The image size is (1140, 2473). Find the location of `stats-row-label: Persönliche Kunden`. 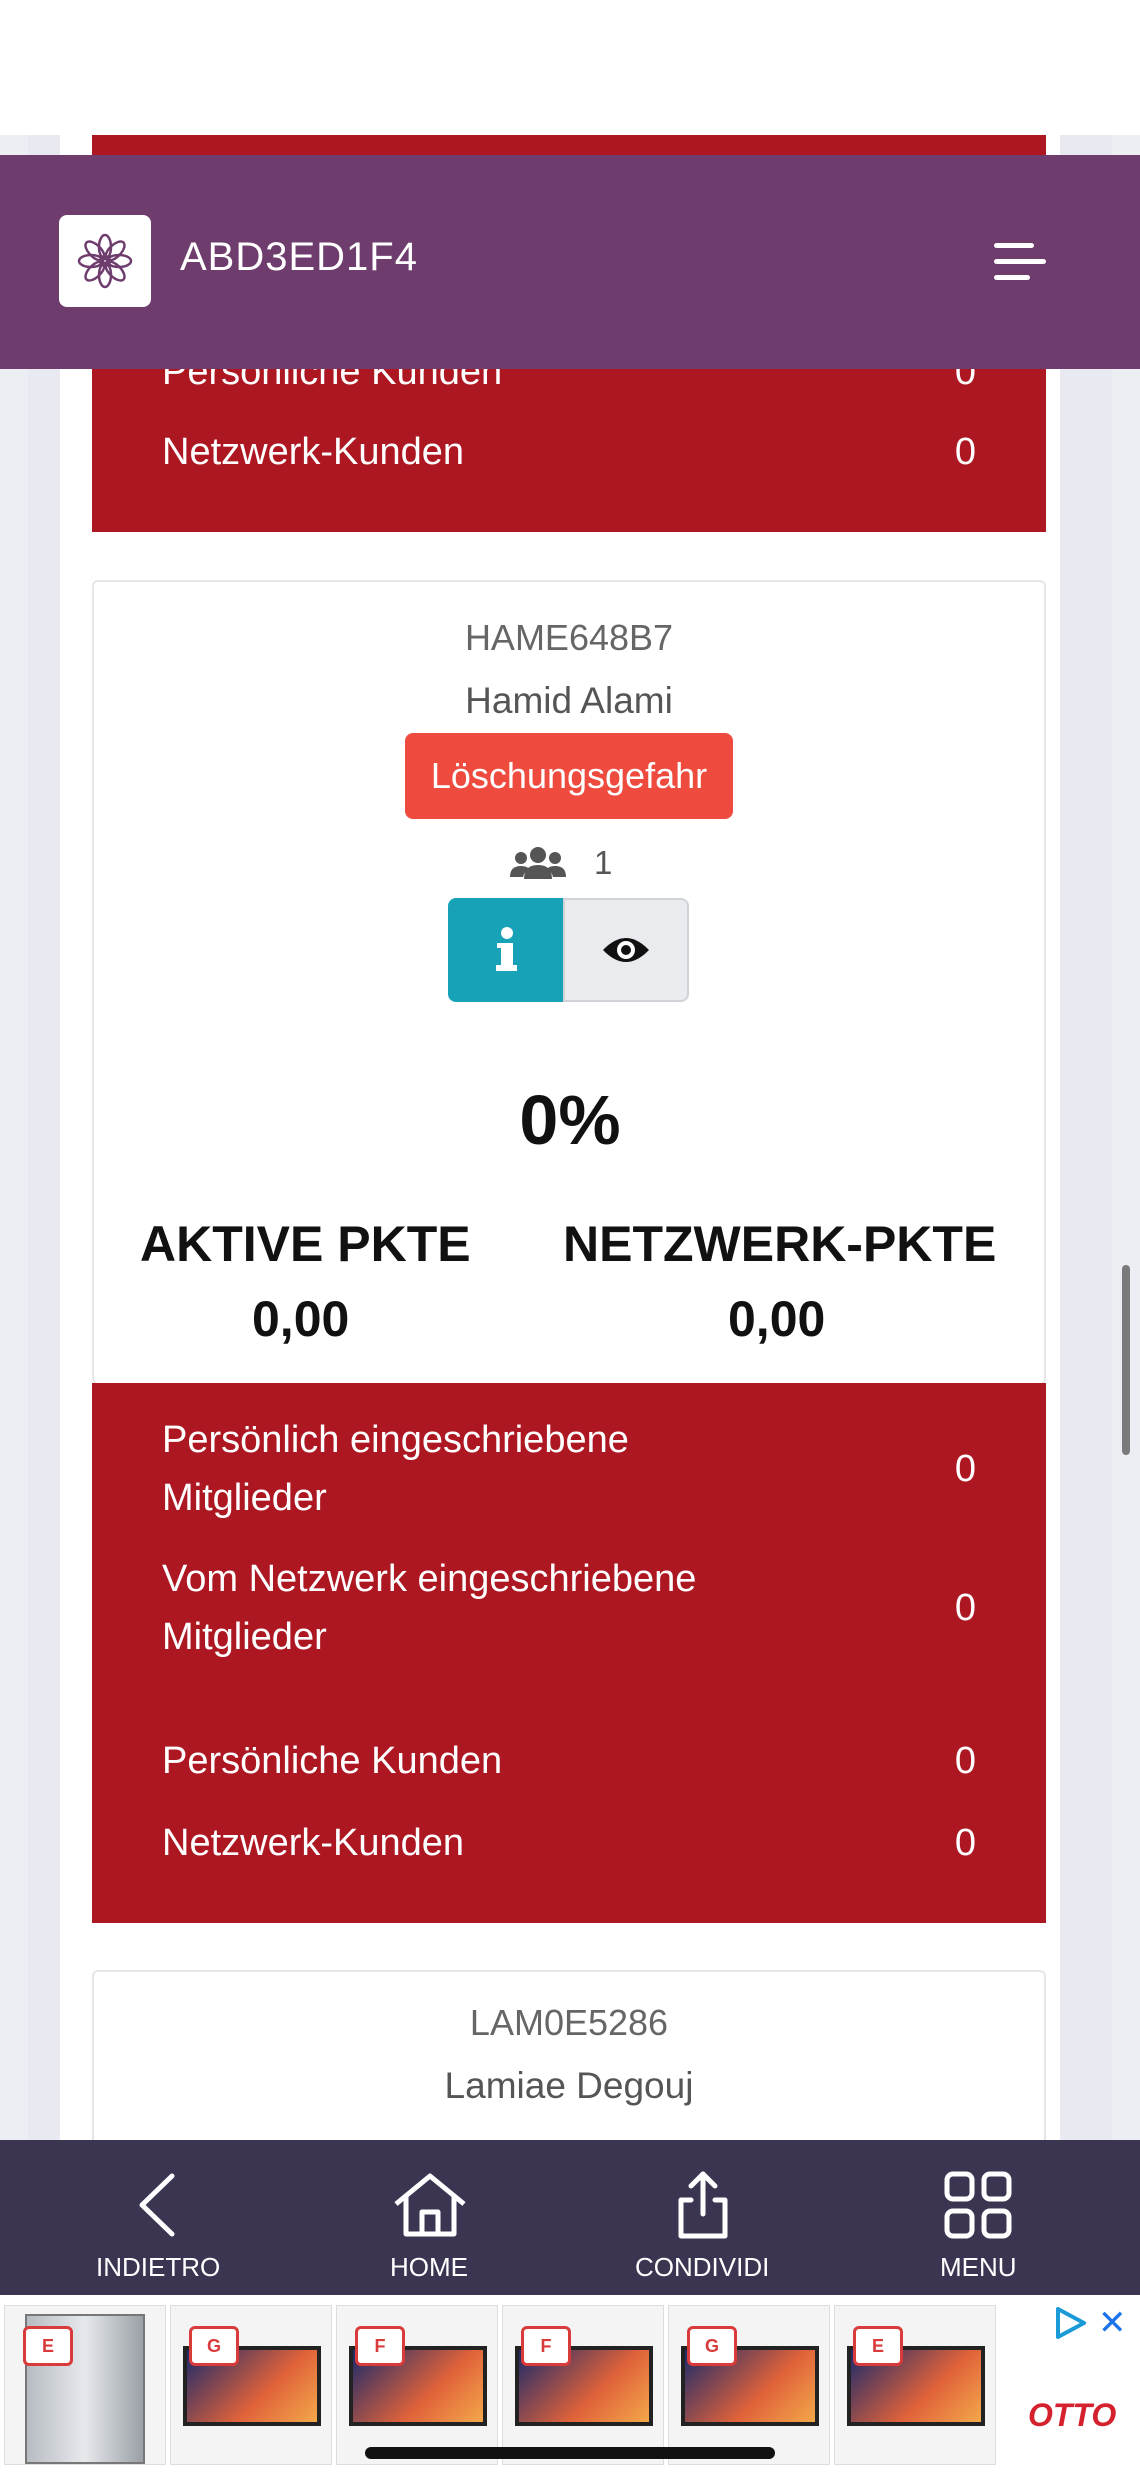

stats-row-label: Persönliche Kunden is located at coordinates (332, 1761).